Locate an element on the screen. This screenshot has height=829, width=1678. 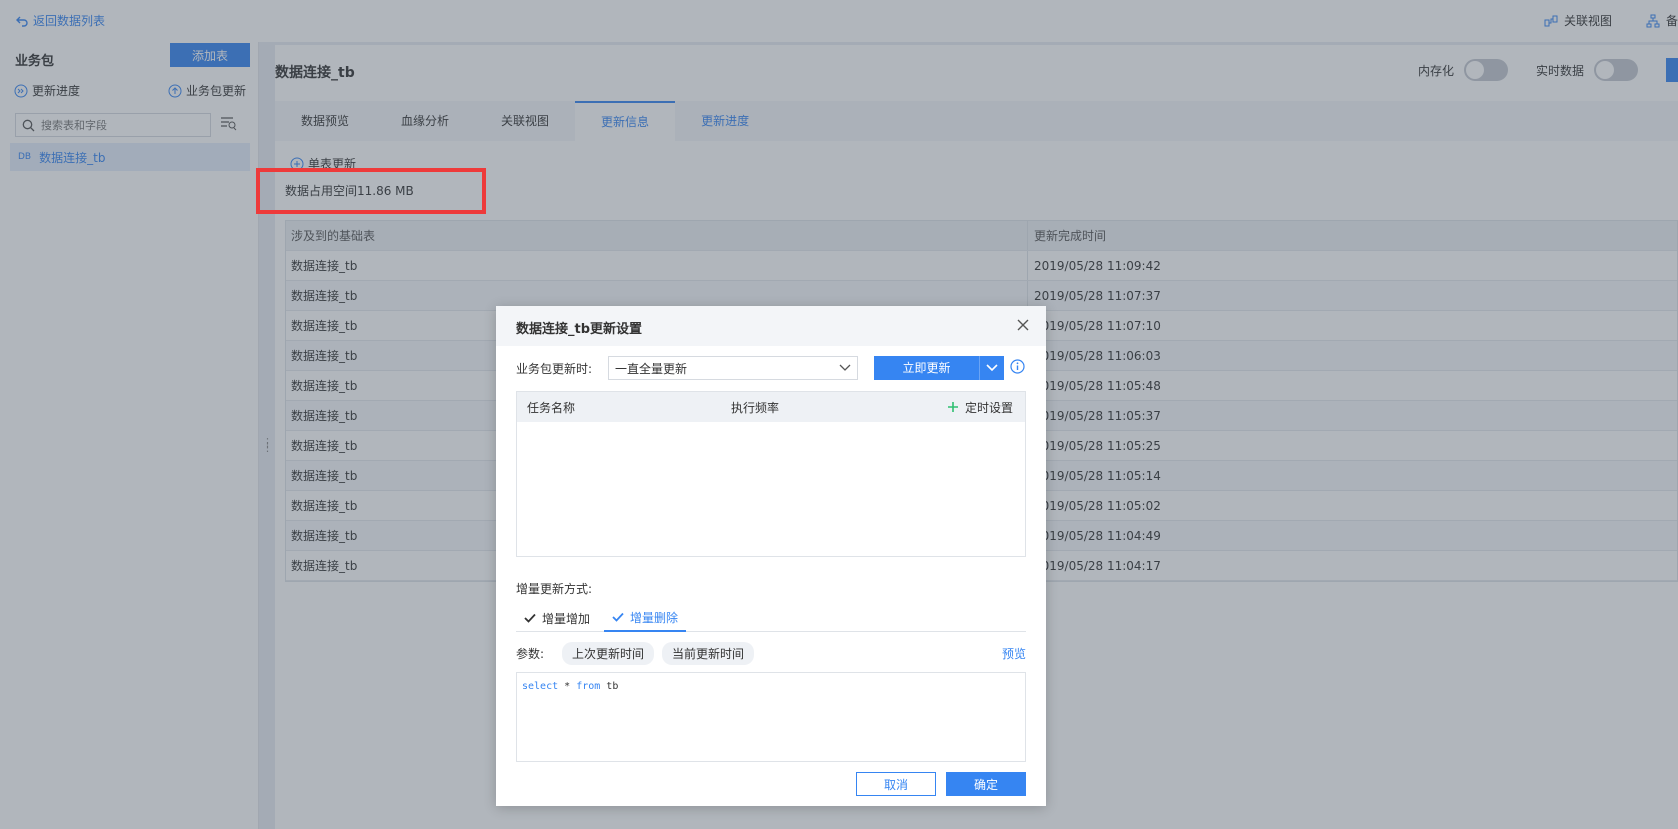
update-now-dropdown is located at coordinates (992, 368).